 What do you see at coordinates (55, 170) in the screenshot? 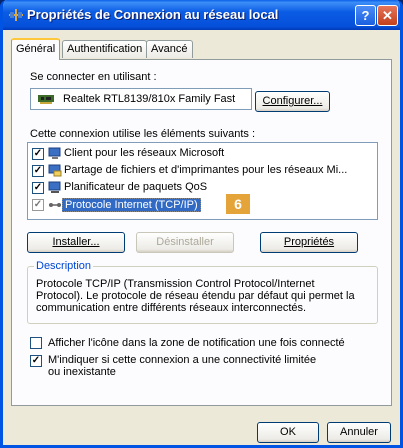
I see `file-share-icon` at bounding box center [55, 170].